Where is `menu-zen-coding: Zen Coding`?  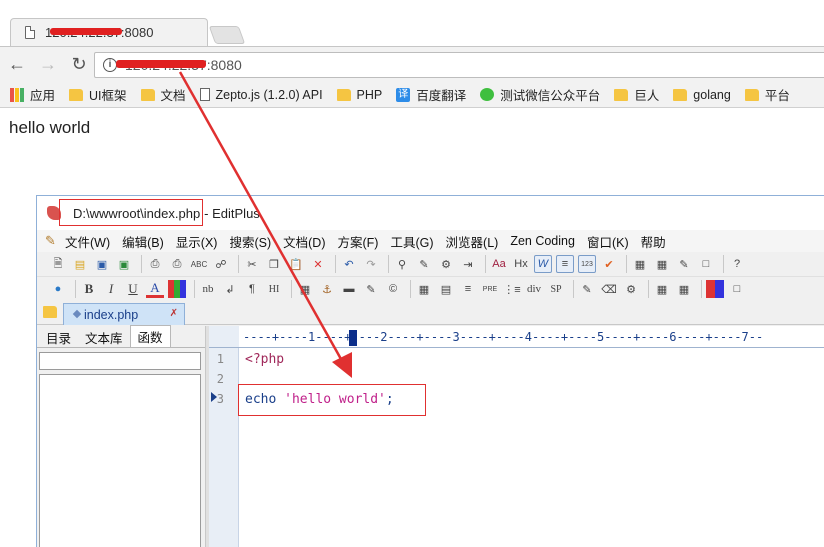
menu-zen-coding: Zen Coding is located at coordinates (542, 241).